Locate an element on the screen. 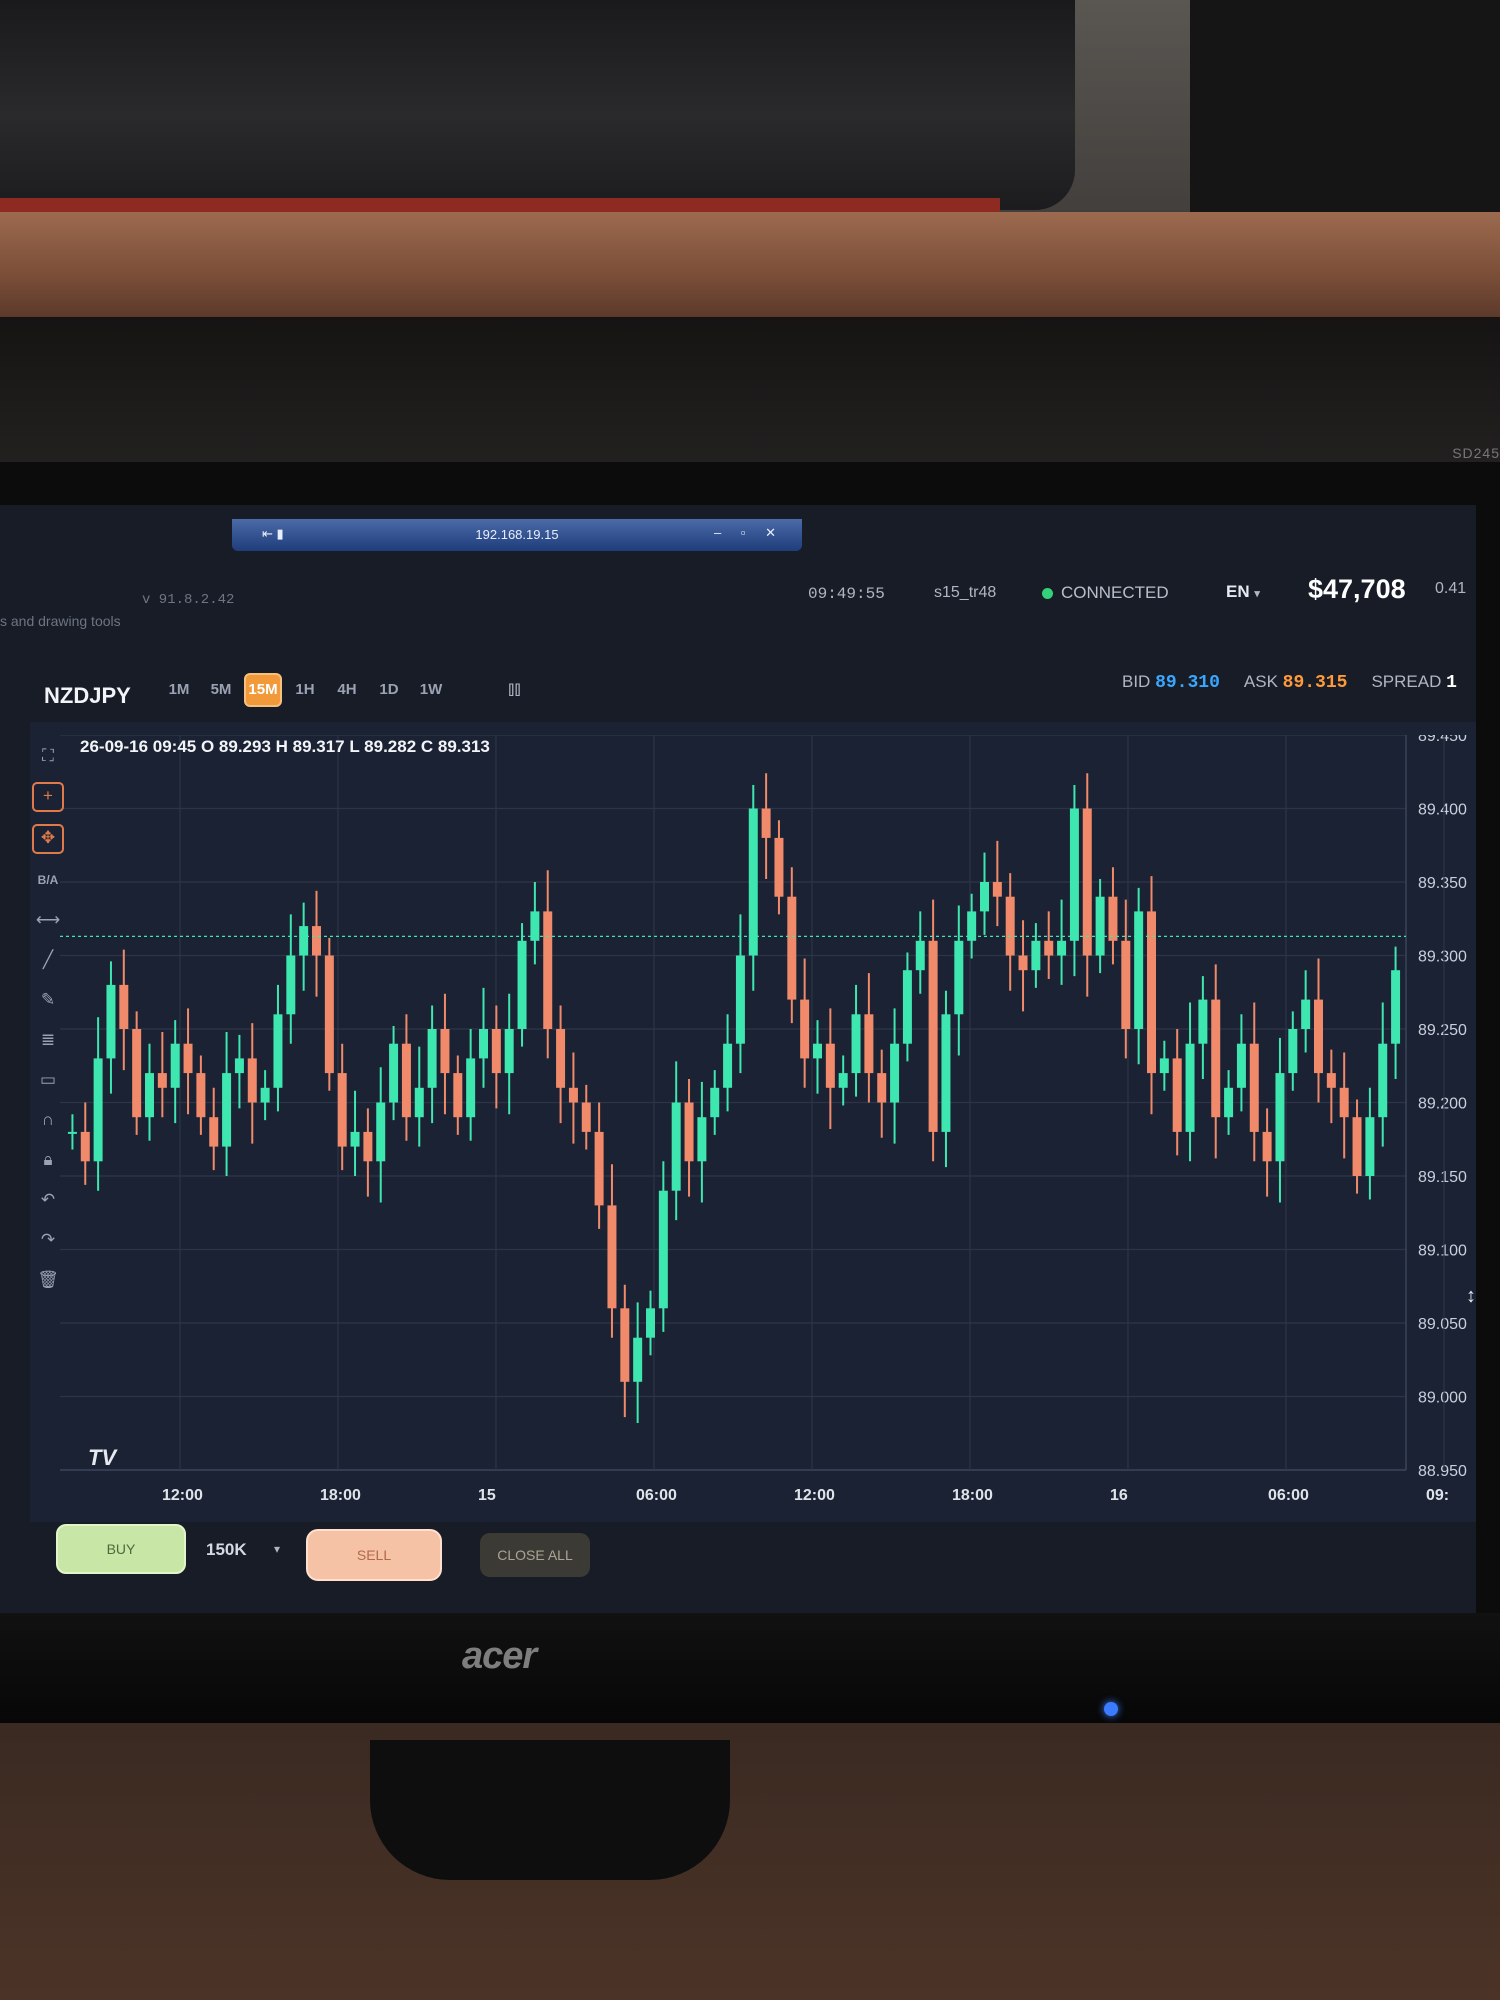 Image resolution: width=1500 pixels, height=2000 pixels. remote-desktop-bar: ⇤ ▮ 192.168.19.15 – ▫ ✕ is located at coordinates (517, 535).